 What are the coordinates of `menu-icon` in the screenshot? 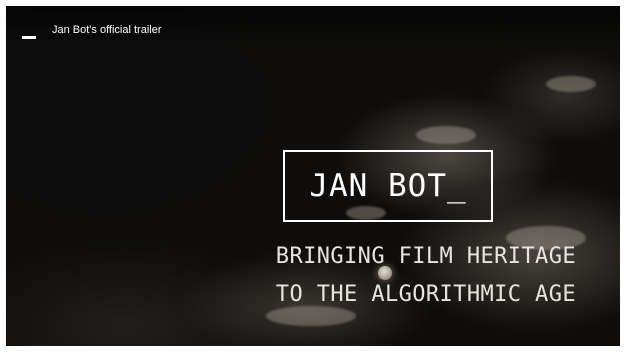 It's located at (29, 37).